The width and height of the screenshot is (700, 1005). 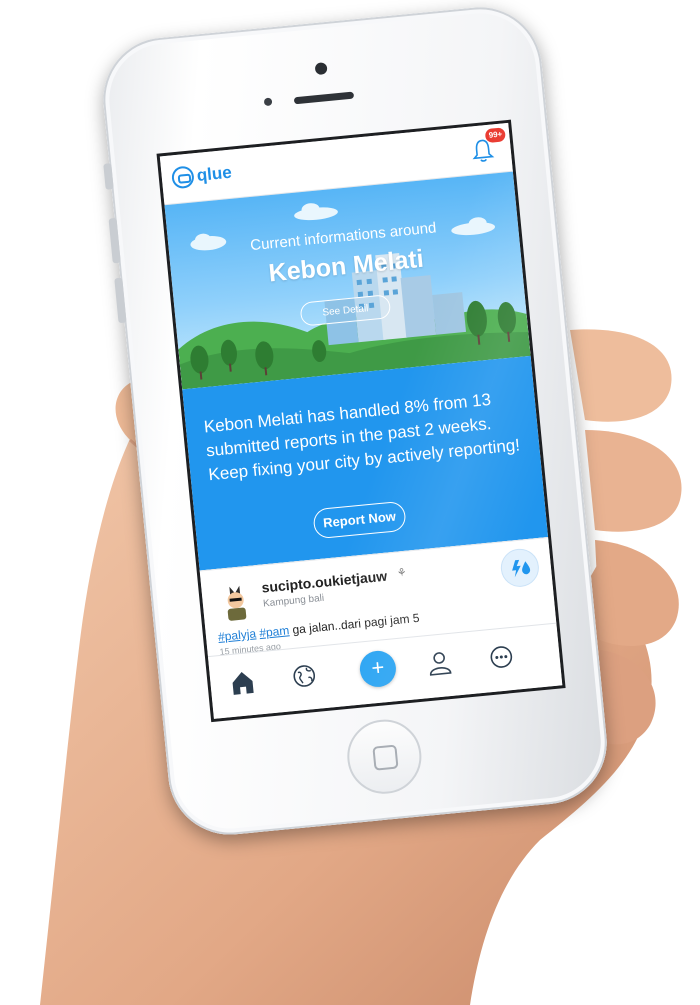 I want to click on water-drop-lightning-icon, so click(x=520, y=568).